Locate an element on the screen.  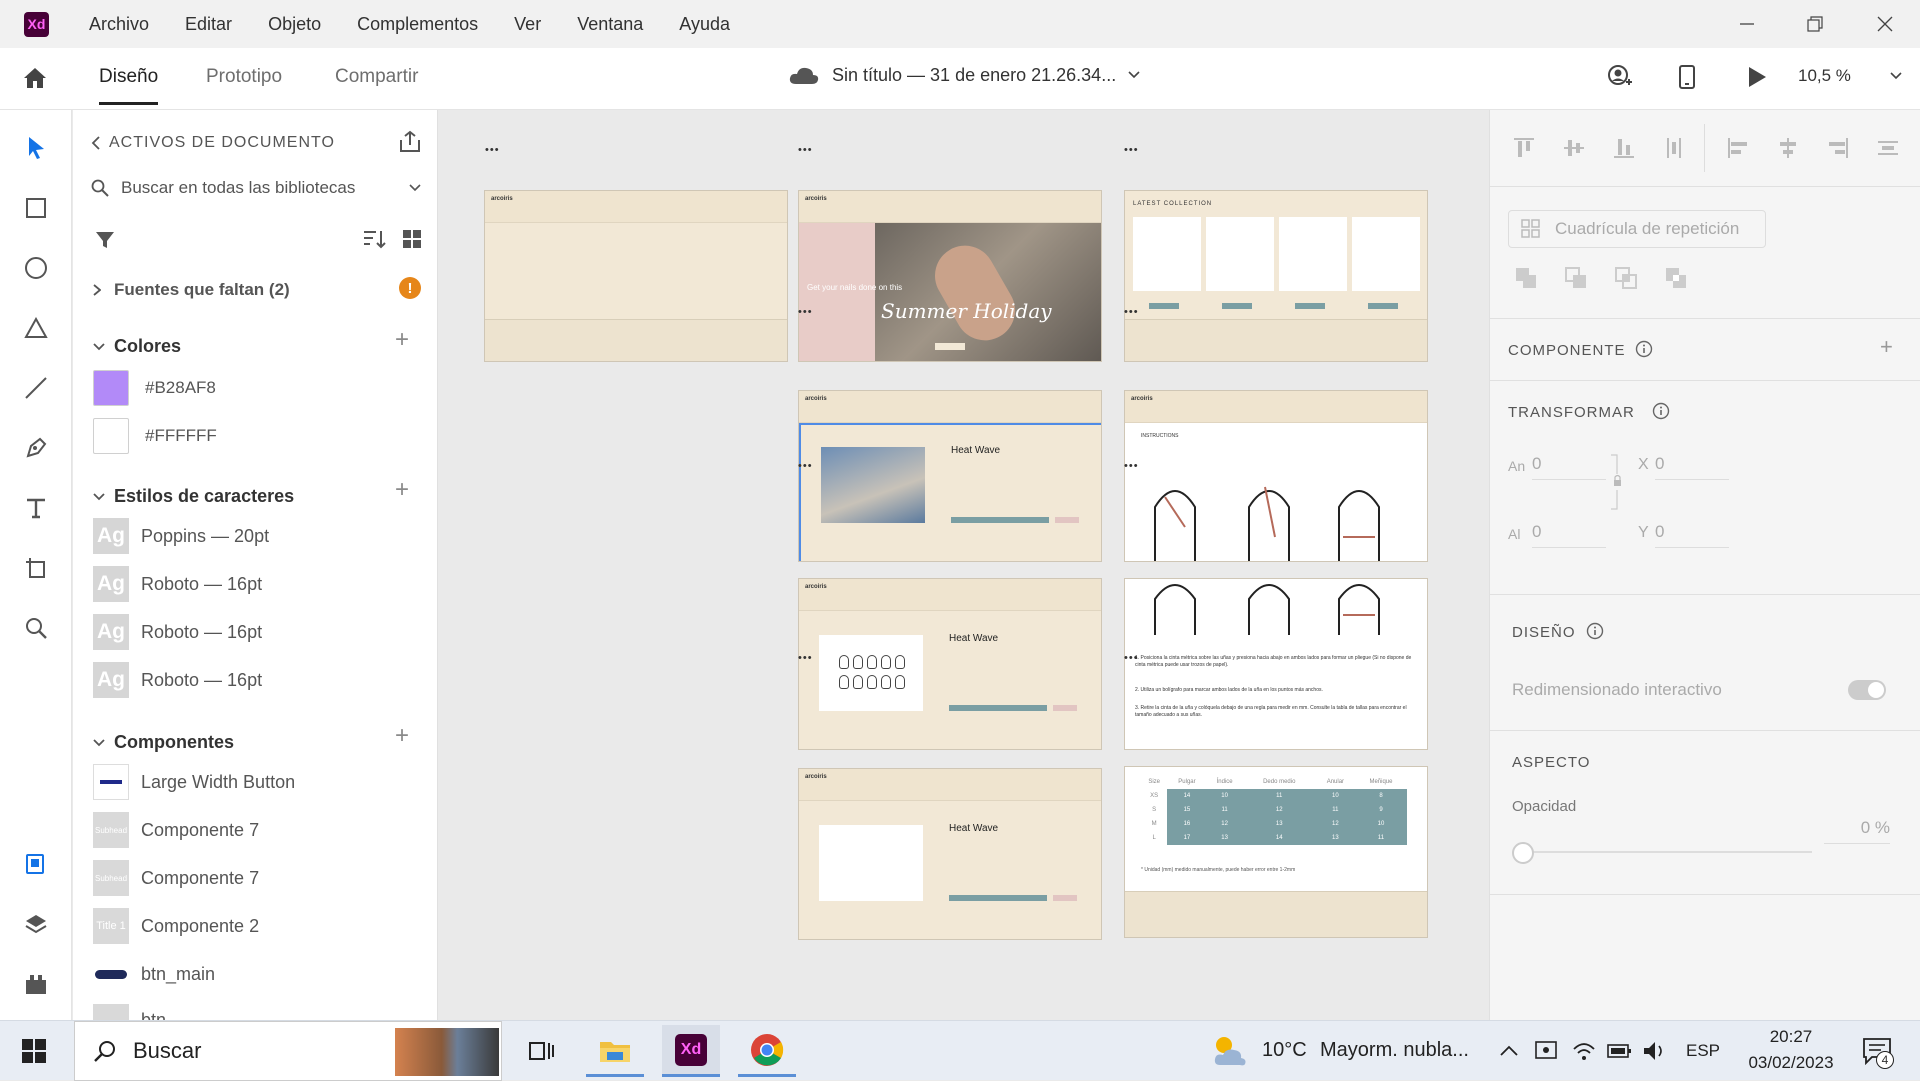
boolean-intersect-icon is located at coordinates (1626, 278).